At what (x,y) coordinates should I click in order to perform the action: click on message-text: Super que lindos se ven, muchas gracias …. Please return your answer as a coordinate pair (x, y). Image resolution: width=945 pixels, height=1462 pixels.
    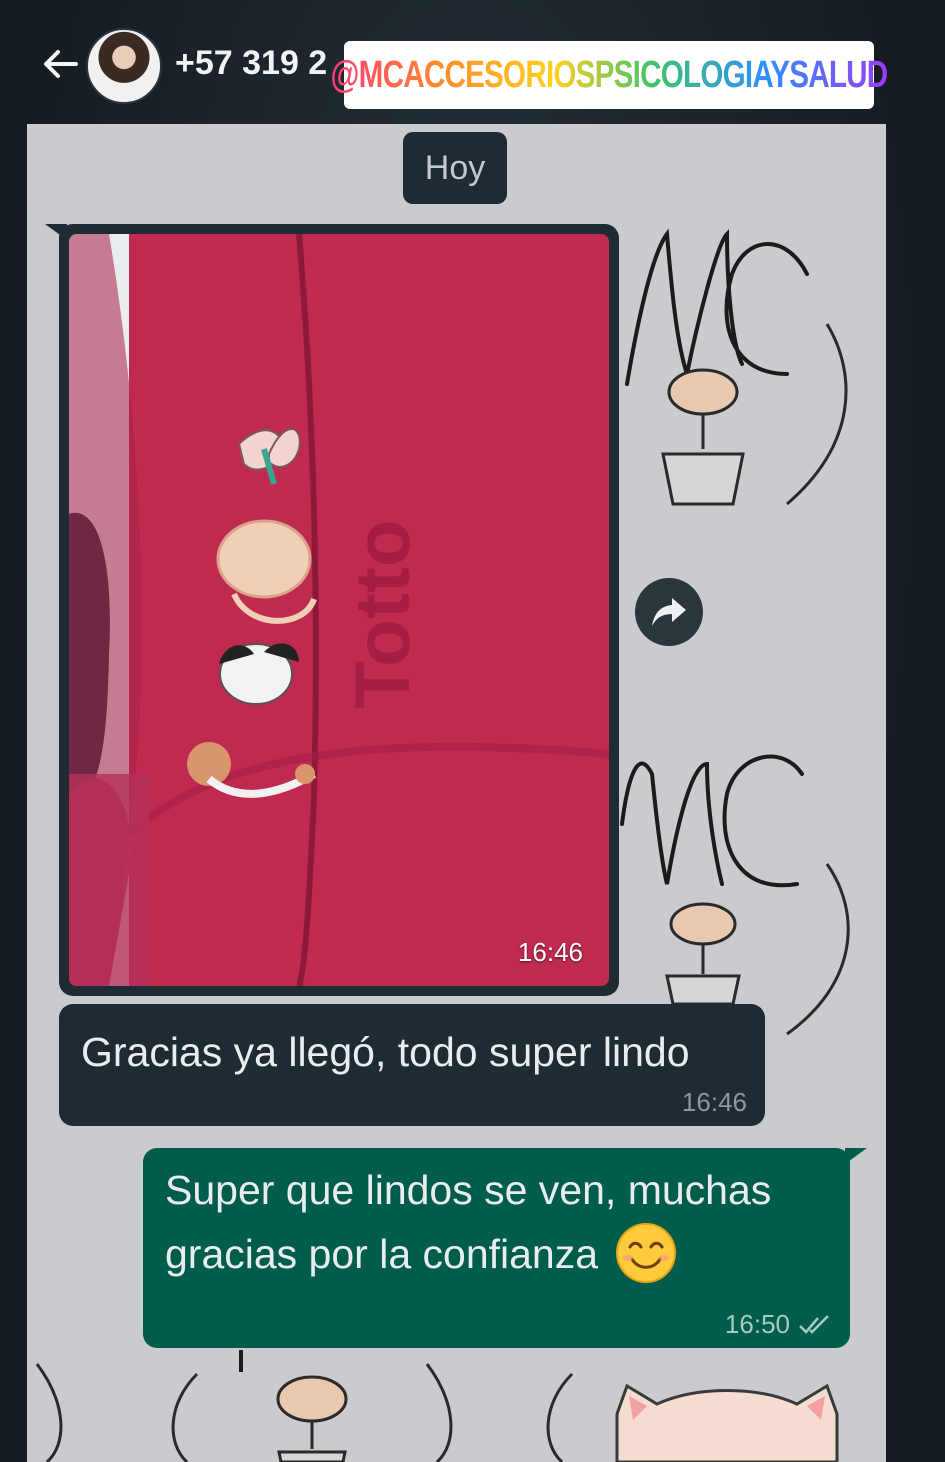
    Looking at the image, I should click on (468, 1222).